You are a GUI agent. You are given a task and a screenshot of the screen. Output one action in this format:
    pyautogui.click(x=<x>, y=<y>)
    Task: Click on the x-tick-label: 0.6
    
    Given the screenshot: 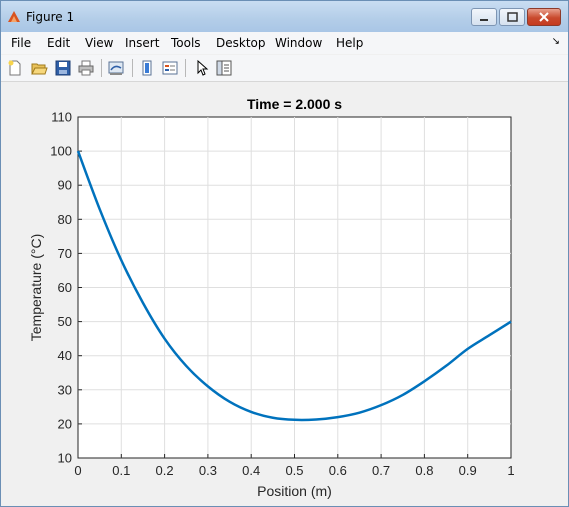 What is the action you would take?
    pyautogui.click(x=338, y=470)
    